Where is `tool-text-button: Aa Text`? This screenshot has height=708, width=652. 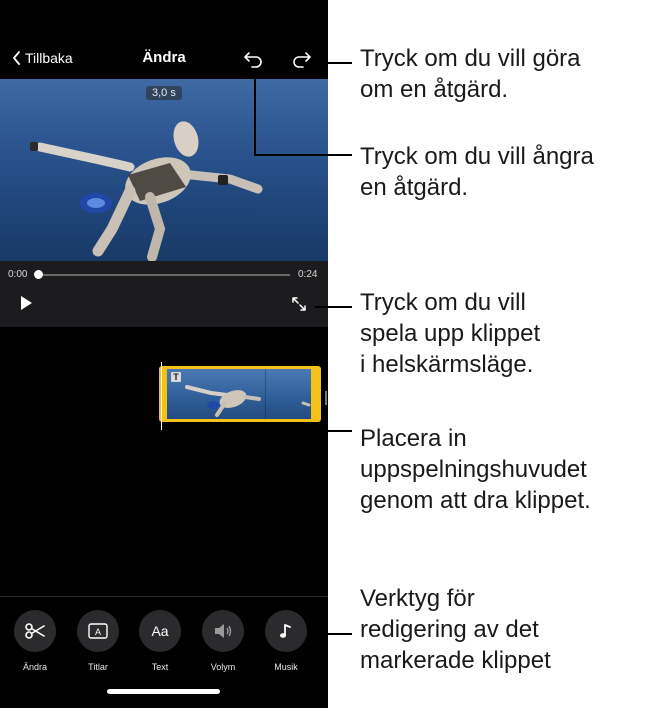 tool-text-button: Aa Text is located at coordinates (160, 641).